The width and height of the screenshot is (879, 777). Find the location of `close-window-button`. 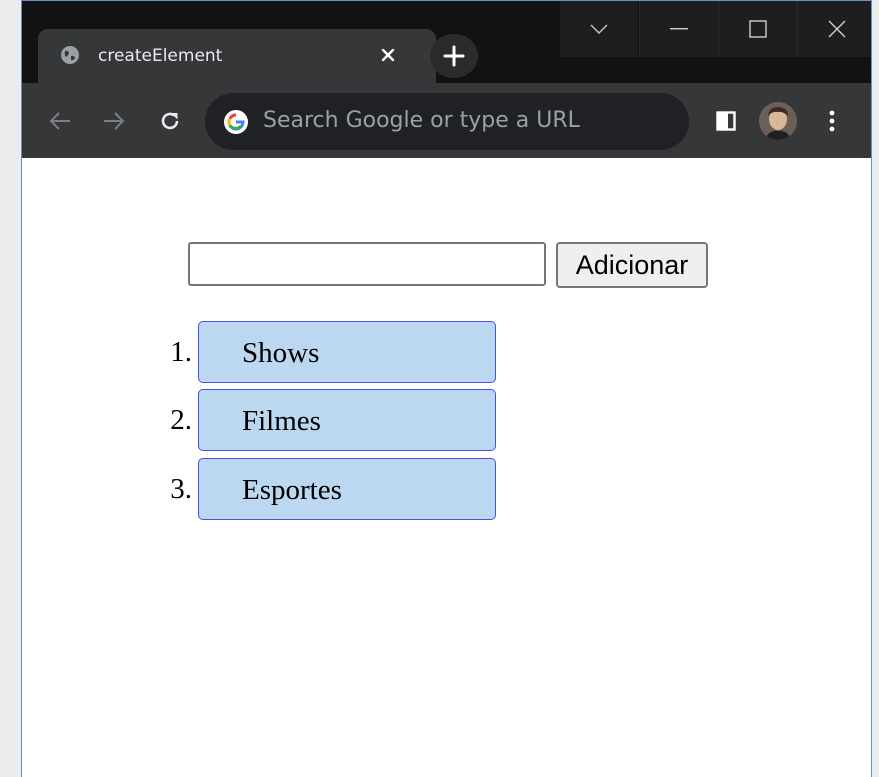

close-window-button is located at coordinates (834, 29).